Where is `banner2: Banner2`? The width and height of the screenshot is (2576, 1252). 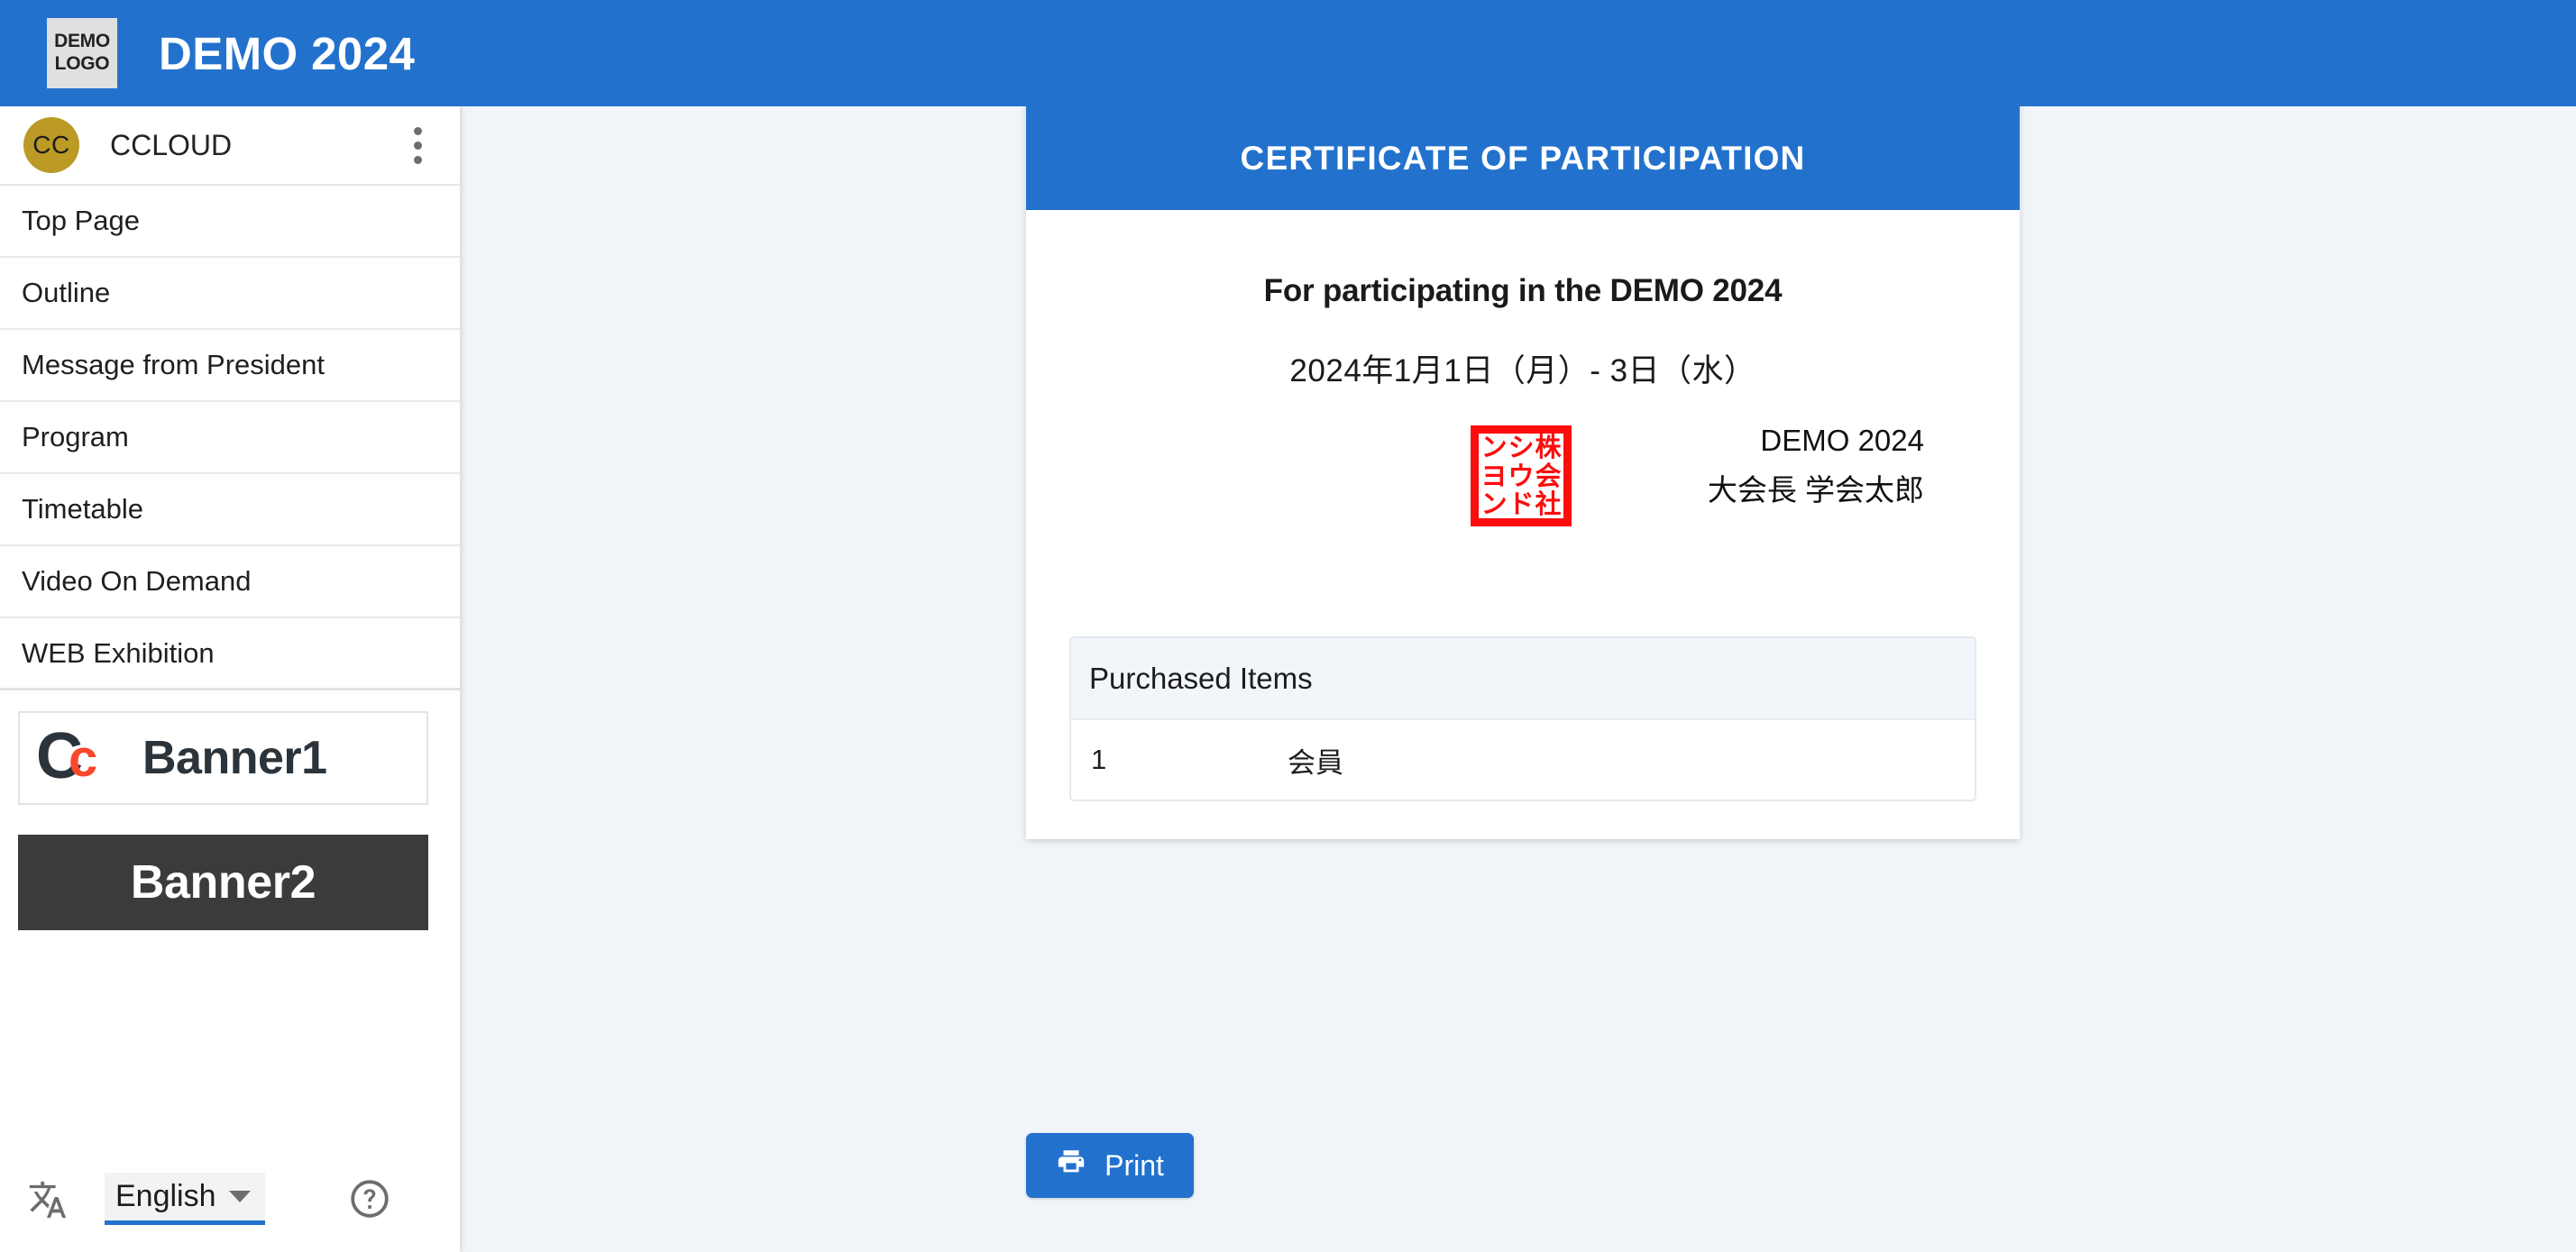
banner2: Banner2 is located at coordinates (223, 882).